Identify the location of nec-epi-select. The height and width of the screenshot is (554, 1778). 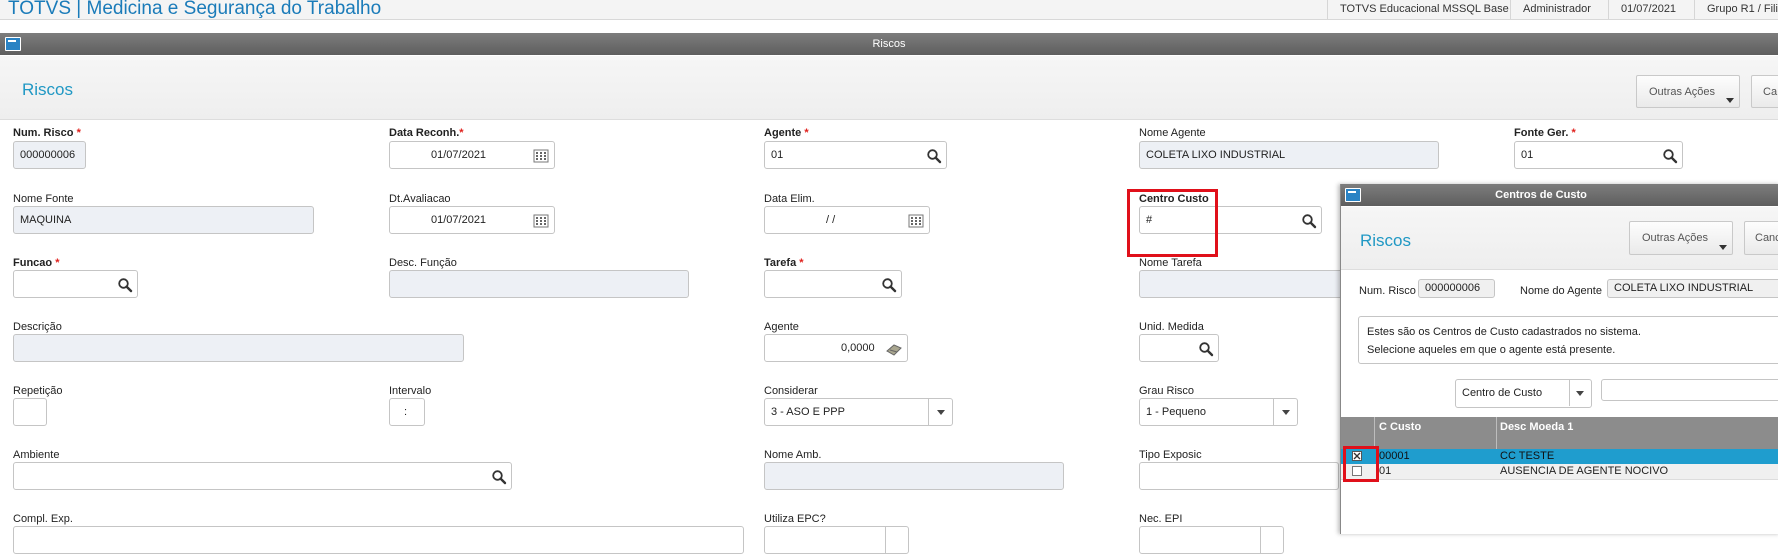
(1211, 540).